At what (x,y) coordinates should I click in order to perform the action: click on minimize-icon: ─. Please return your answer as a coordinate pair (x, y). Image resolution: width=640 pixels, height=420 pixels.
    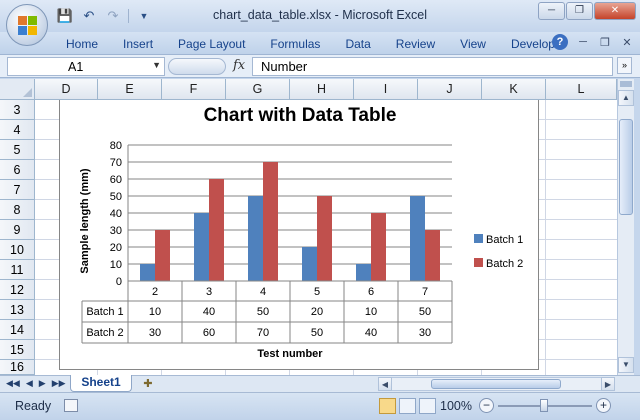
    Looking at the image, I should click on (551, 11).